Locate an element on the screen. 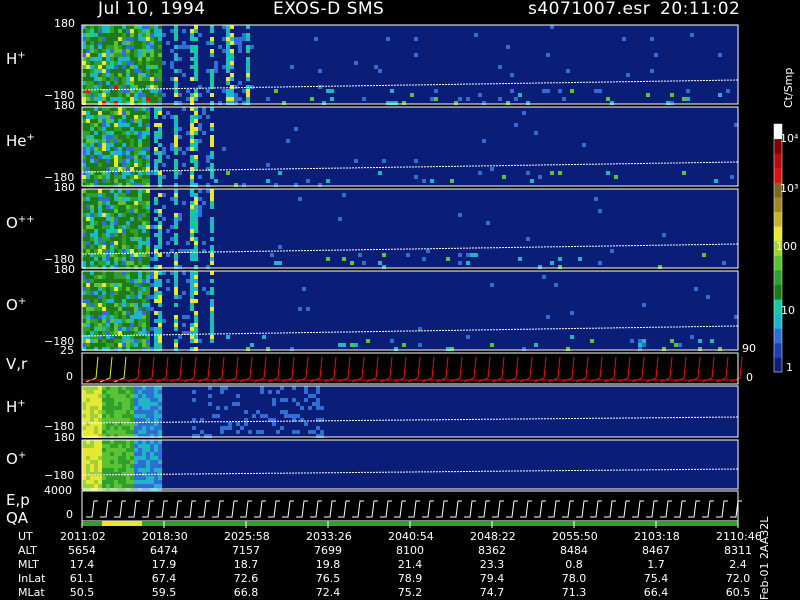  ytick-top: 4000 is located at coordinates (58, 490).